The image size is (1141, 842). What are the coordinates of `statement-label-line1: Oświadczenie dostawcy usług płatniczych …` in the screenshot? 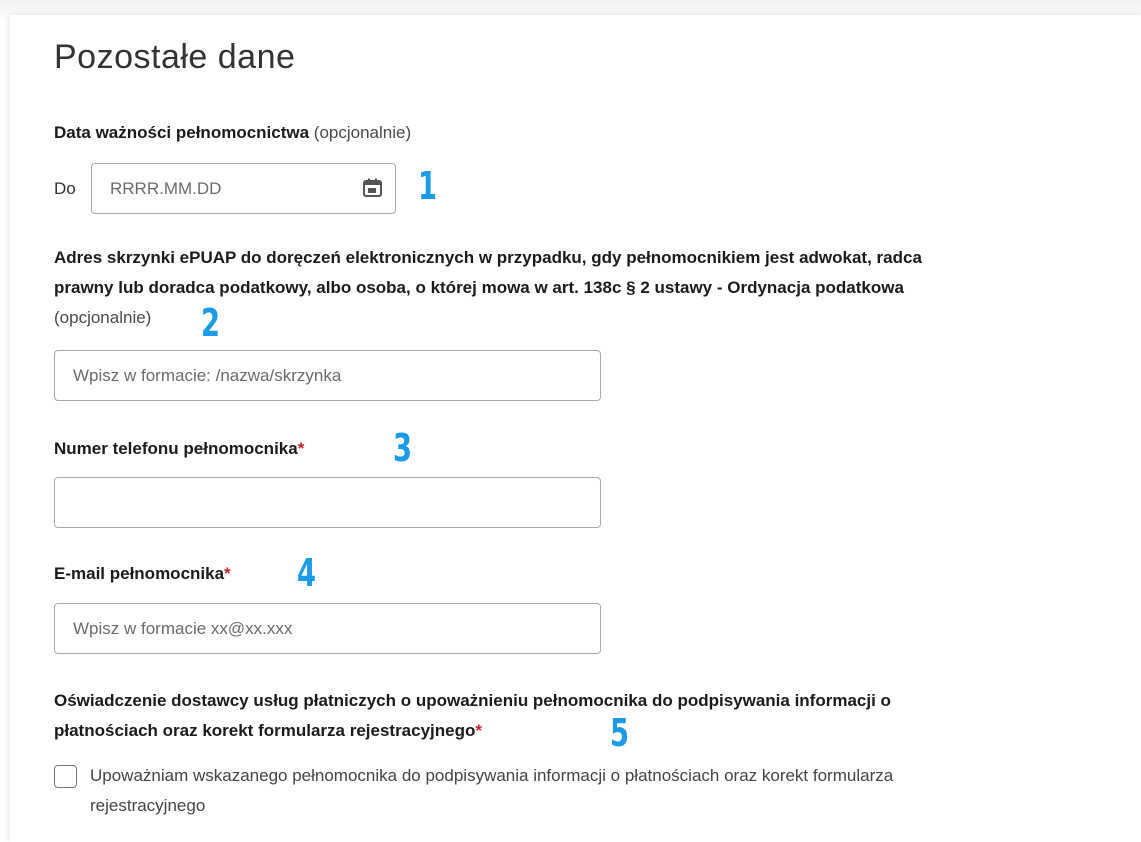 It's located at (472, 700).